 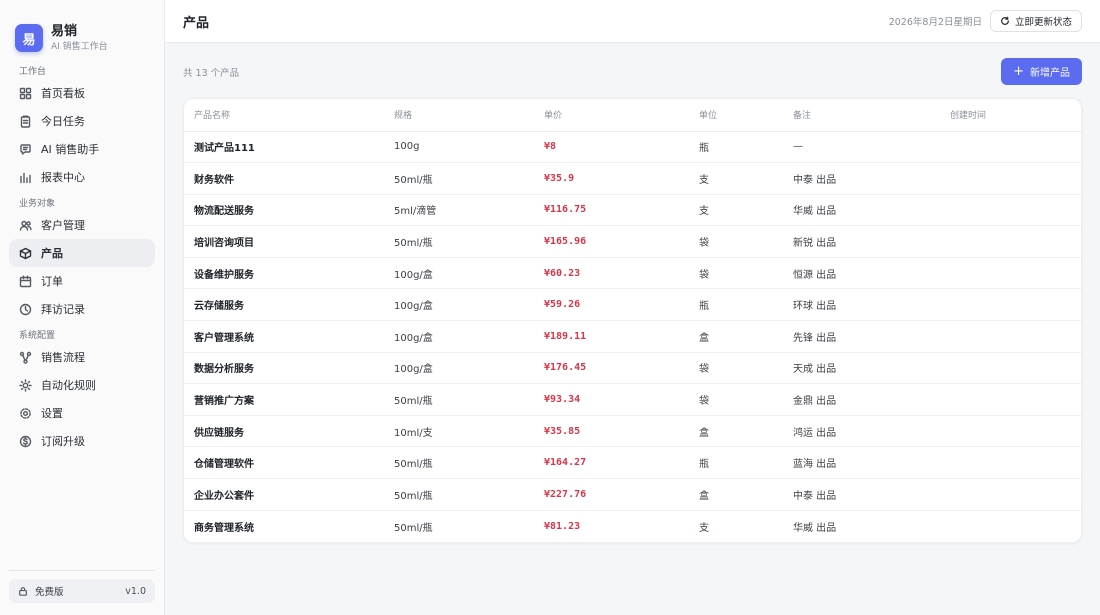 What do you see at coordinates (284, 305) in the screenshot?
I see `product-name-cell: 云存储服务` at bounding box center [284, 305].